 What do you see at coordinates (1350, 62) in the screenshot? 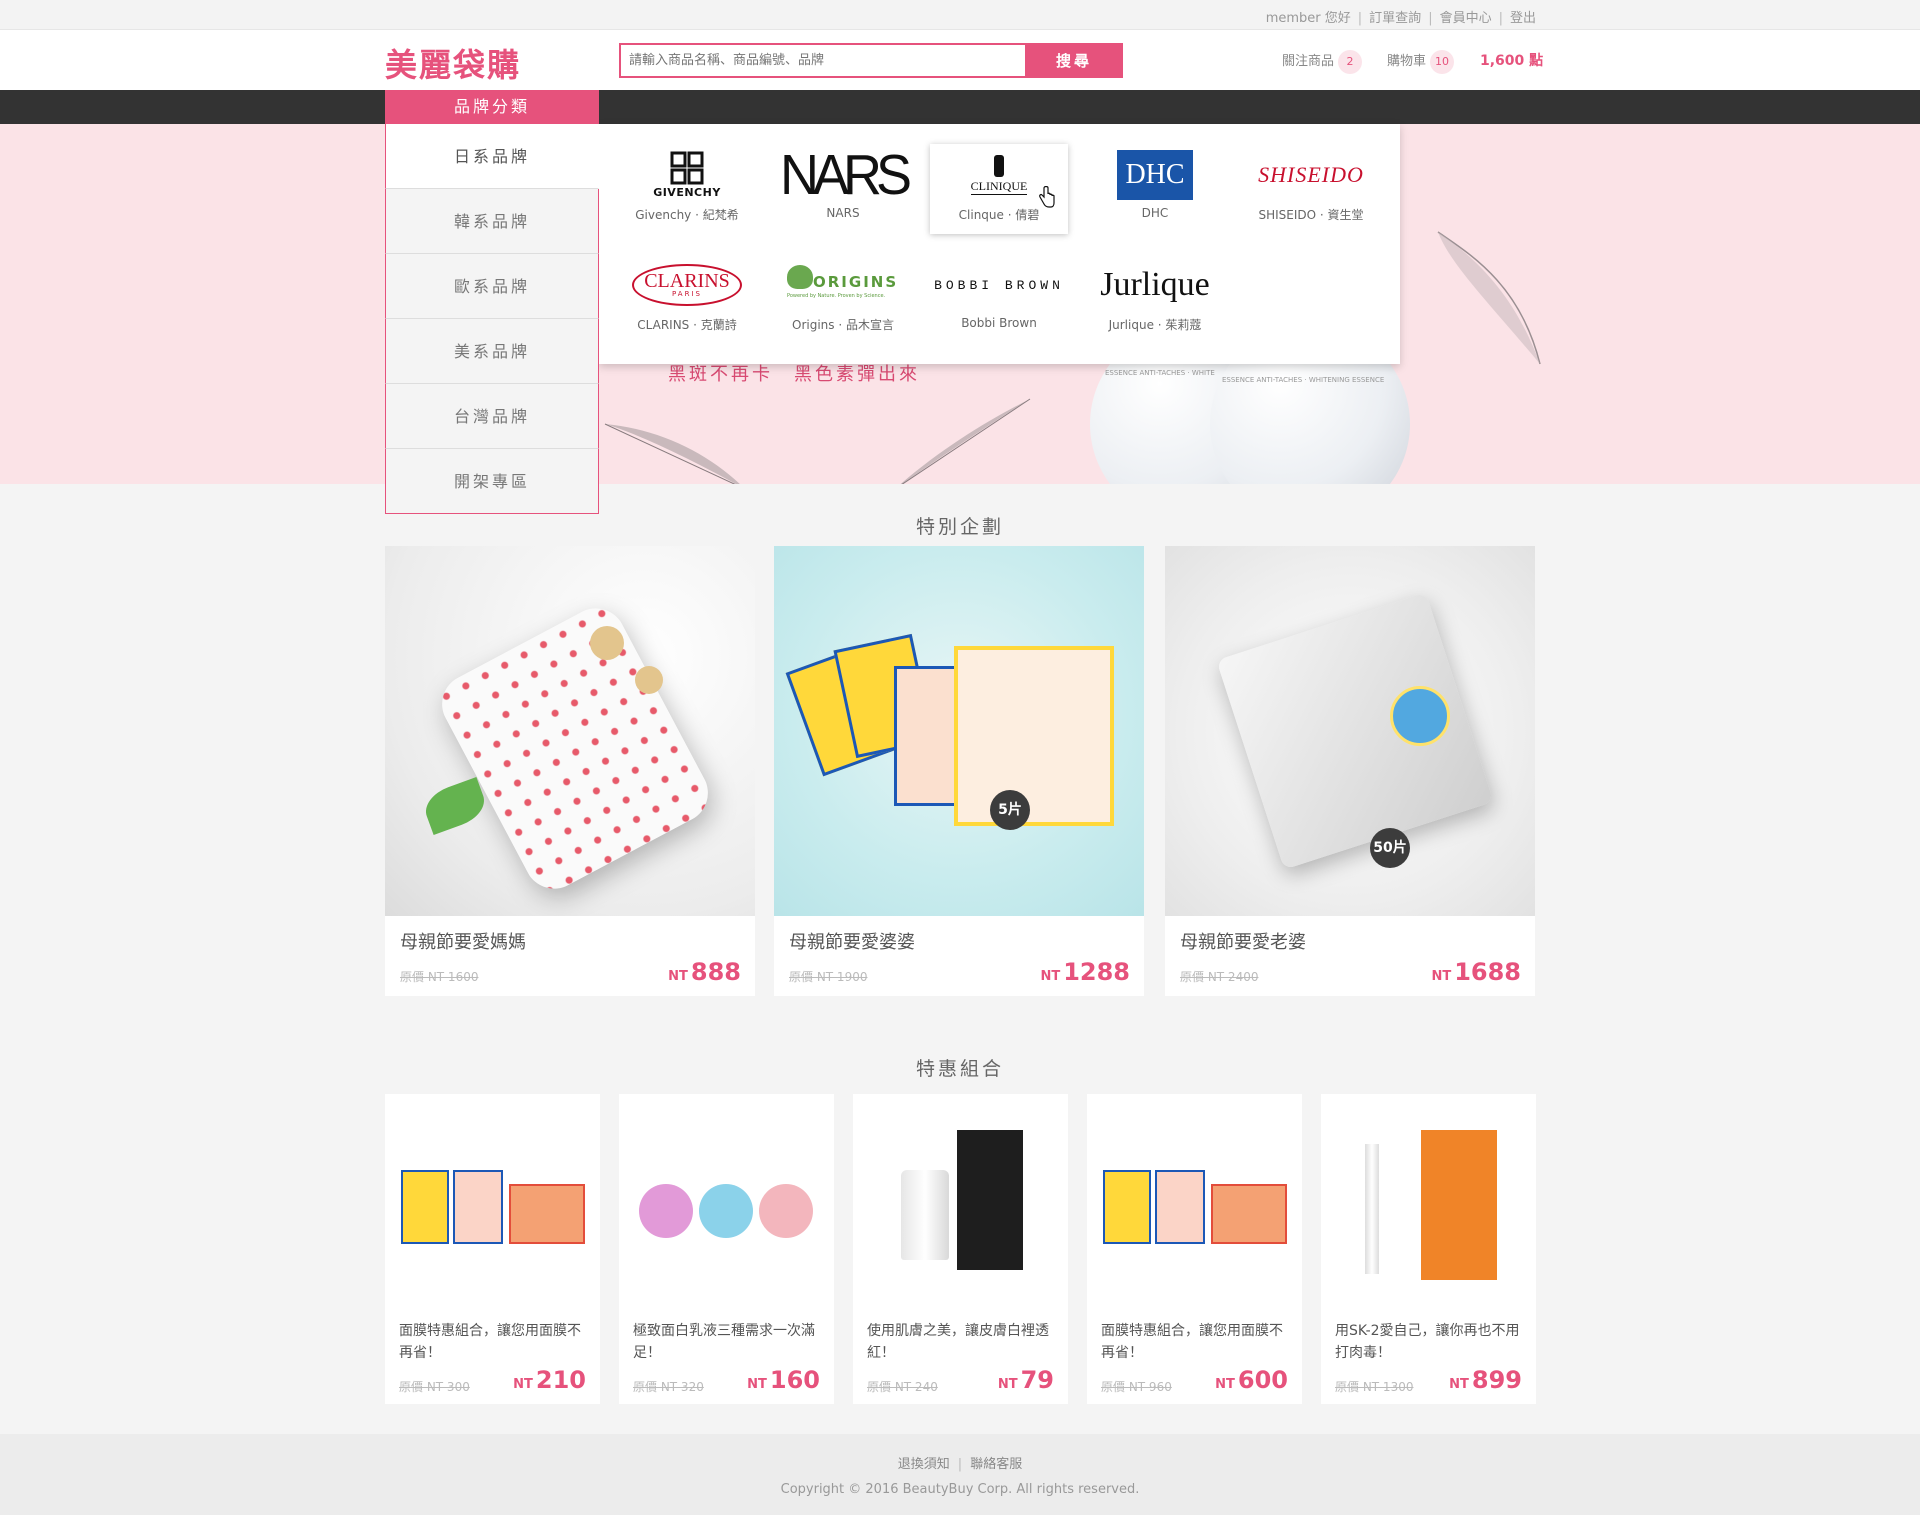
I see `watch-count-badge: 2` at bounding box center [1350, 62].